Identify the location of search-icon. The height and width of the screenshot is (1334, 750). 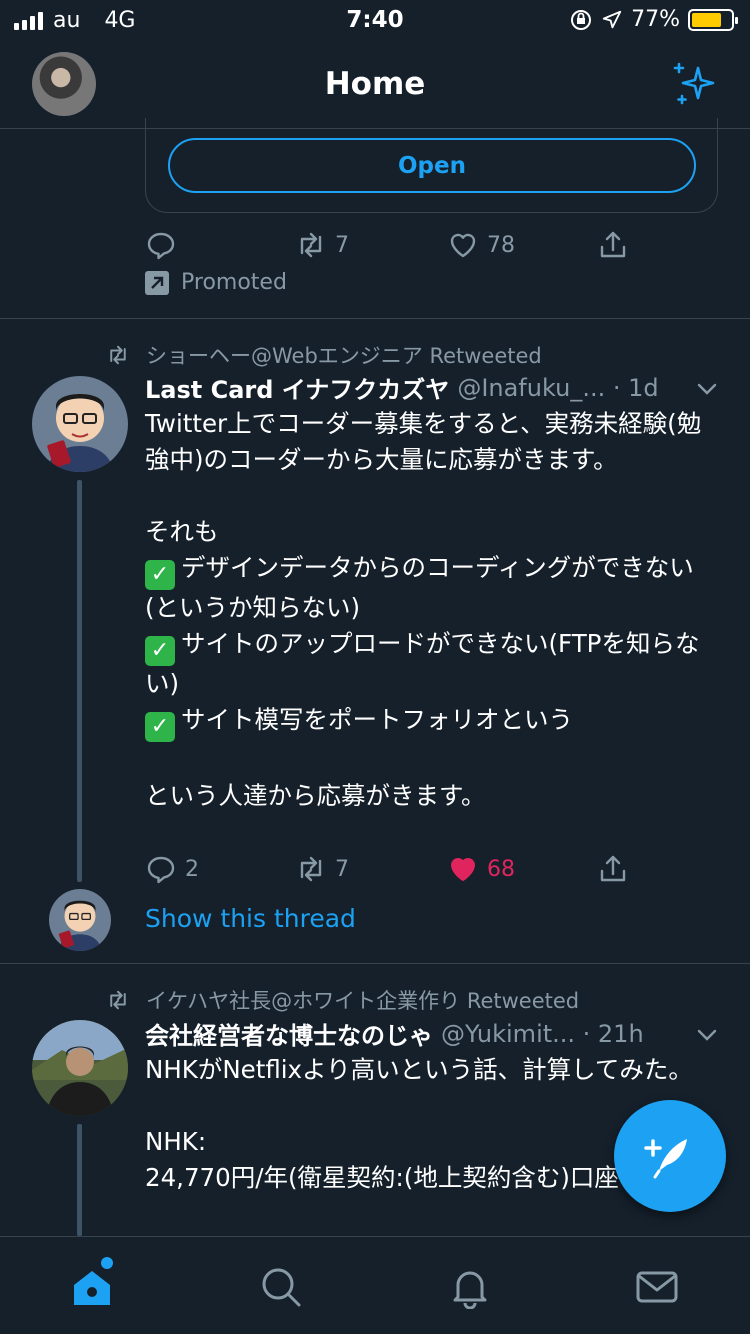
(281, 1287).